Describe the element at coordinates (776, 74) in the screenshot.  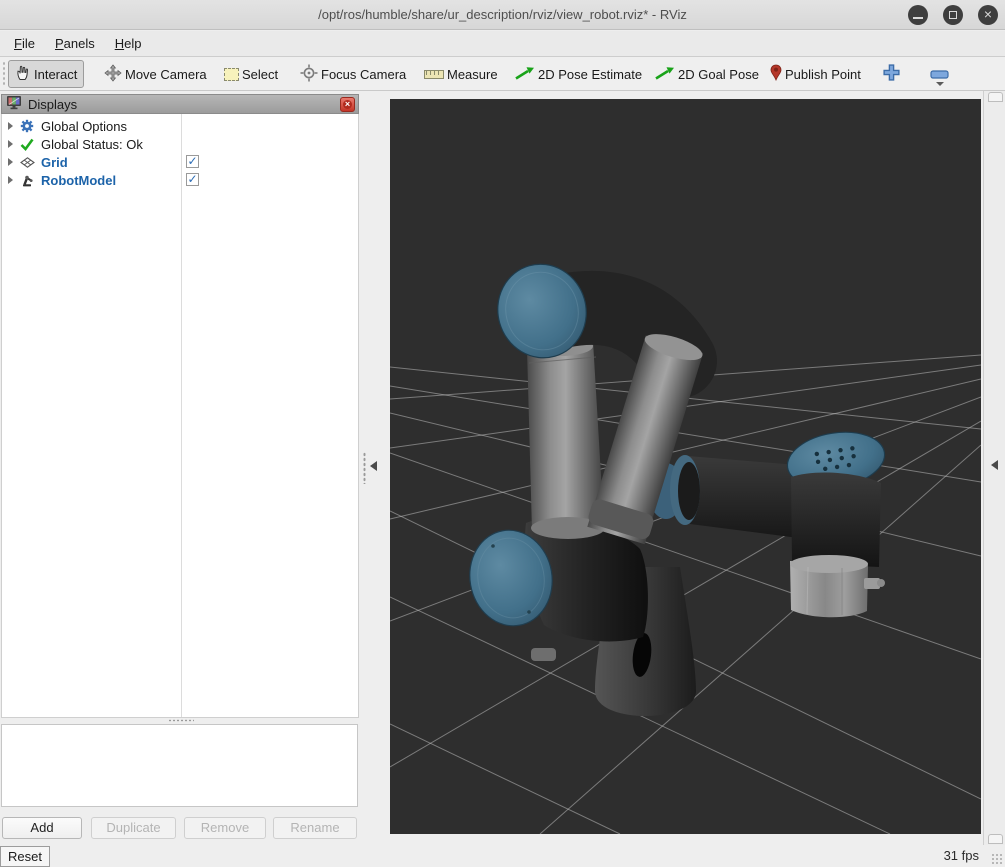
I see `map-pin-icon` at that location.